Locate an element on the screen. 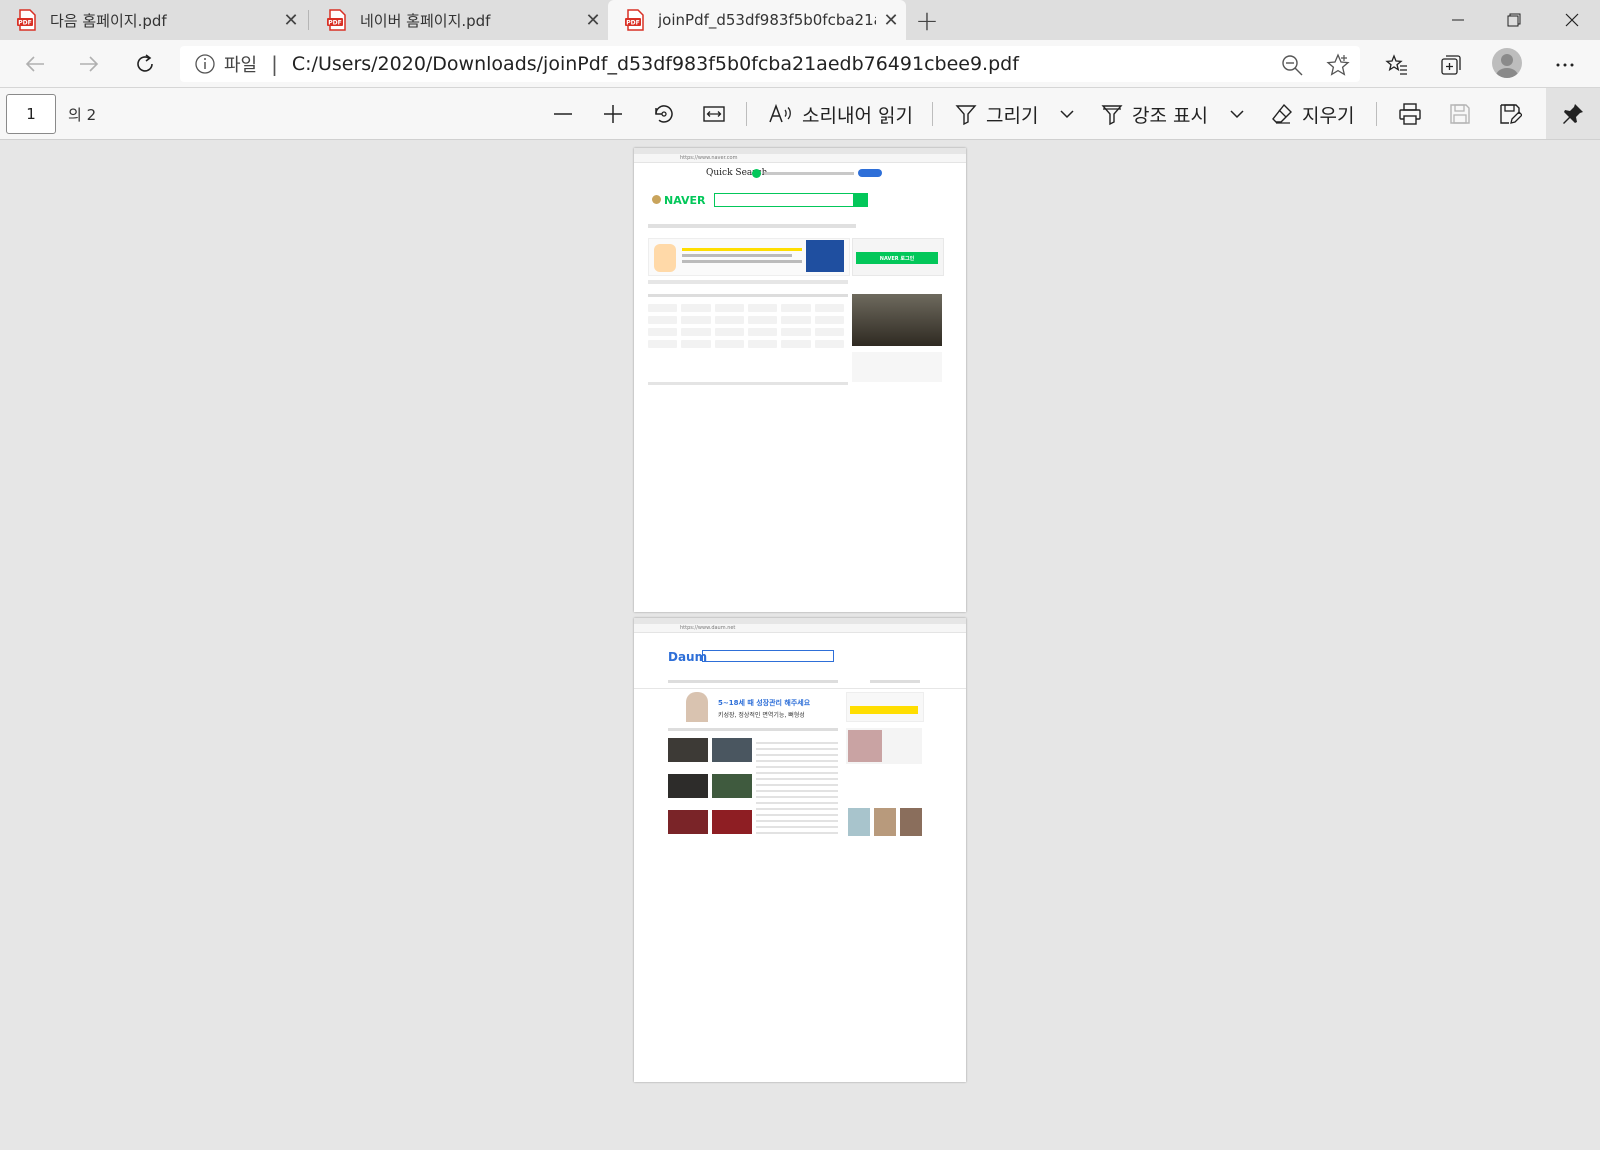 The width and height of the screenshot is (1600, 1150). restore-icon is located at coordinates (1514, 20).